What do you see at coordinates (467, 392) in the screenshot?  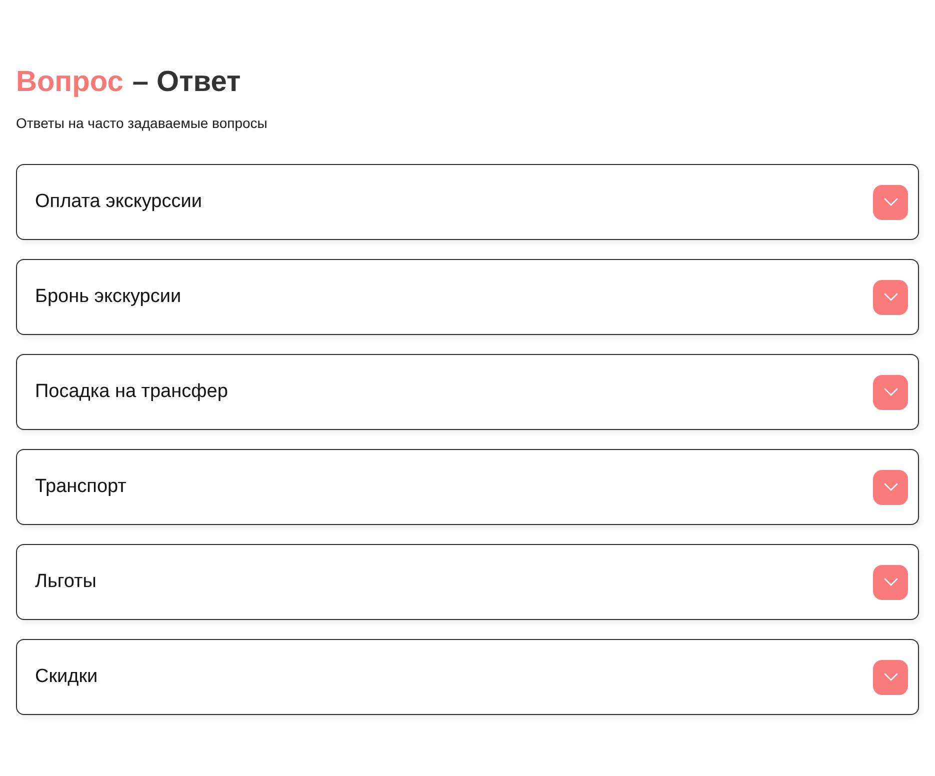 I see `faq-card: Посадка на трансфер` at bounding box center [467, 392].